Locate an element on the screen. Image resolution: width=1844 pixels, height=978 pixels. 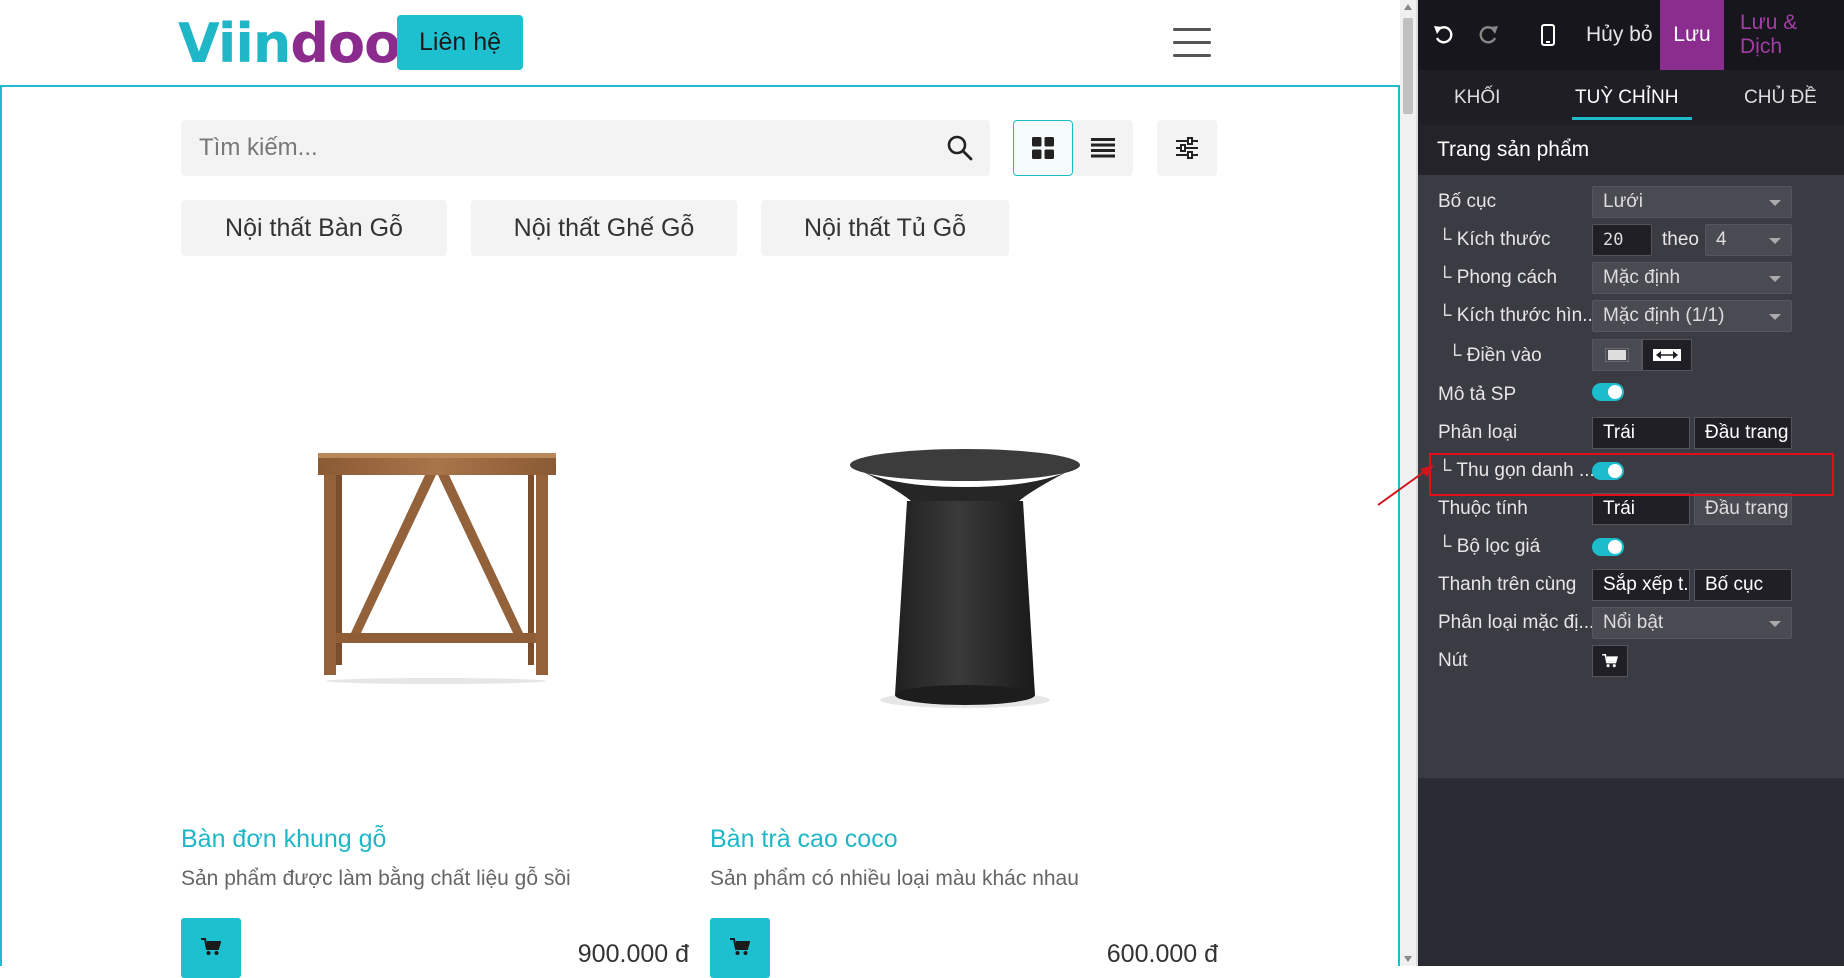
style-select: Mặc định is located at coordinates (1692, 278).